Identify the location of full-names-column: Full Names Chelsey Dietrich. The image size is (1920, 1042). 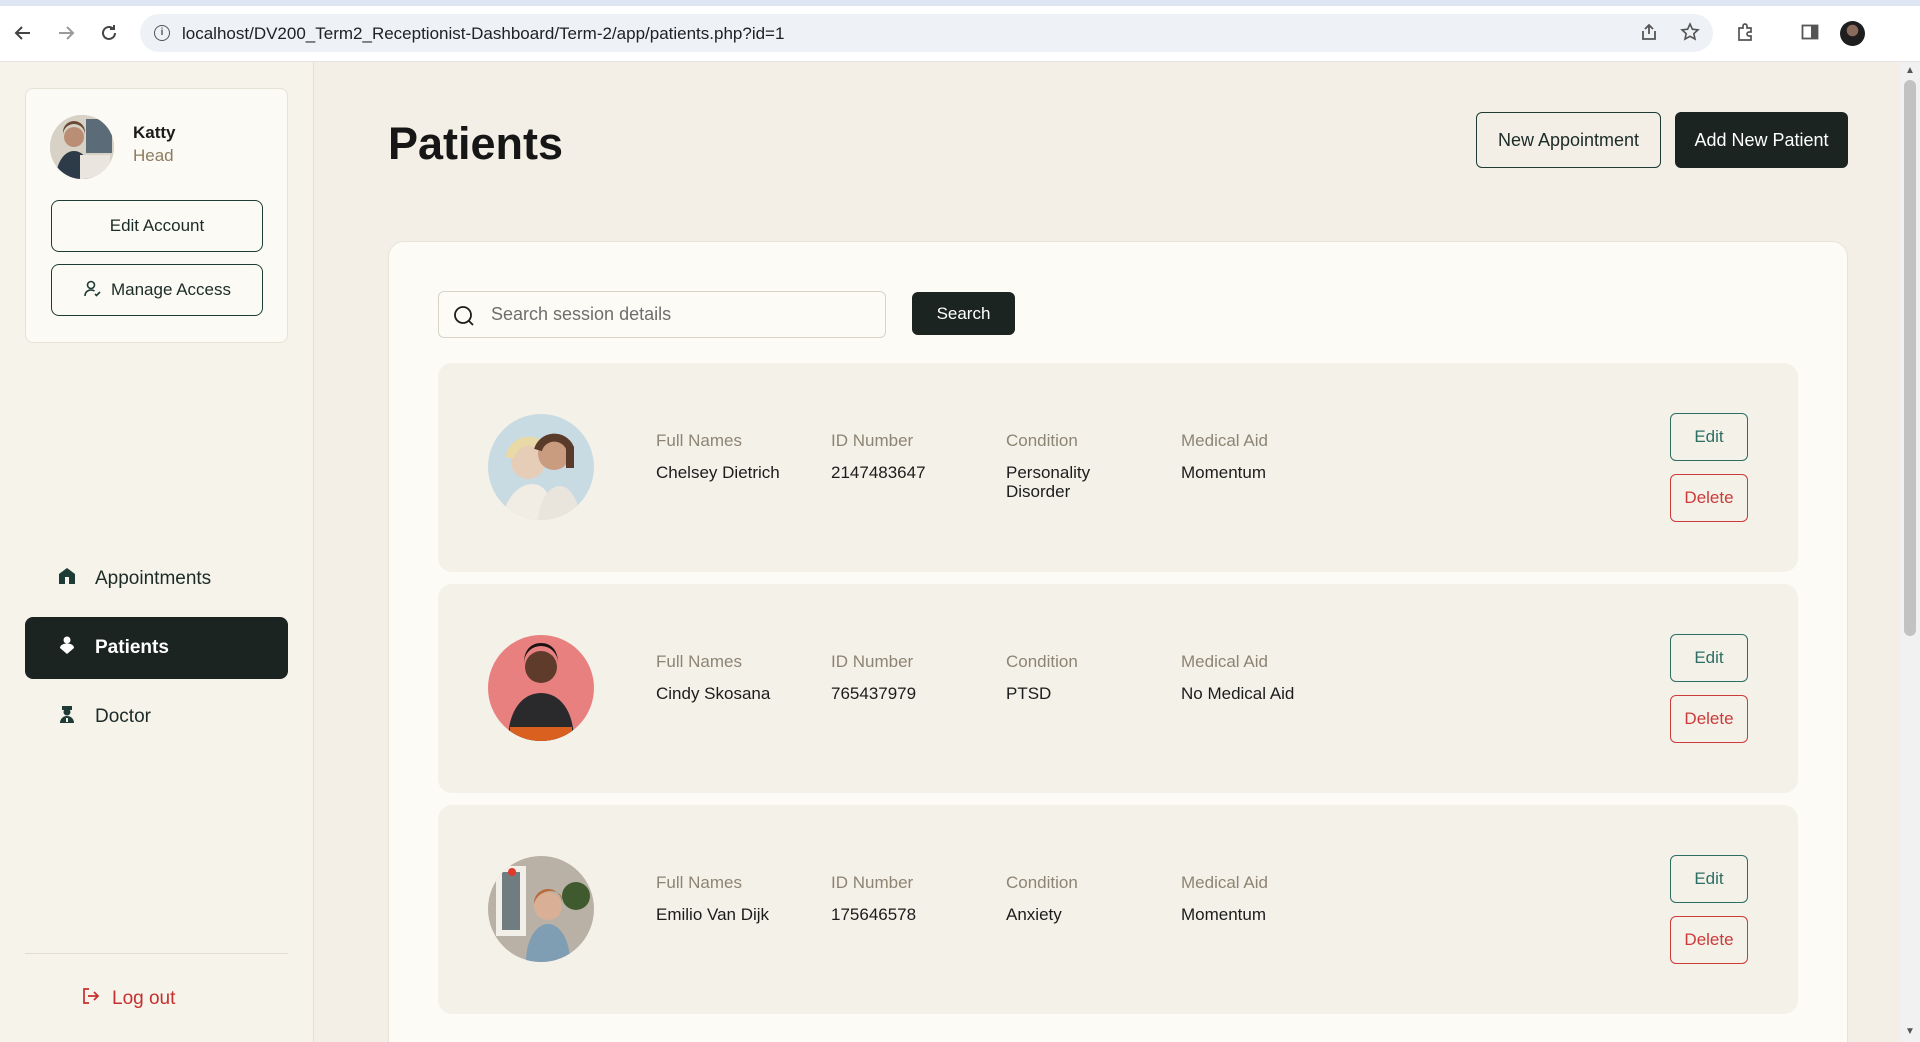
(718, 456).